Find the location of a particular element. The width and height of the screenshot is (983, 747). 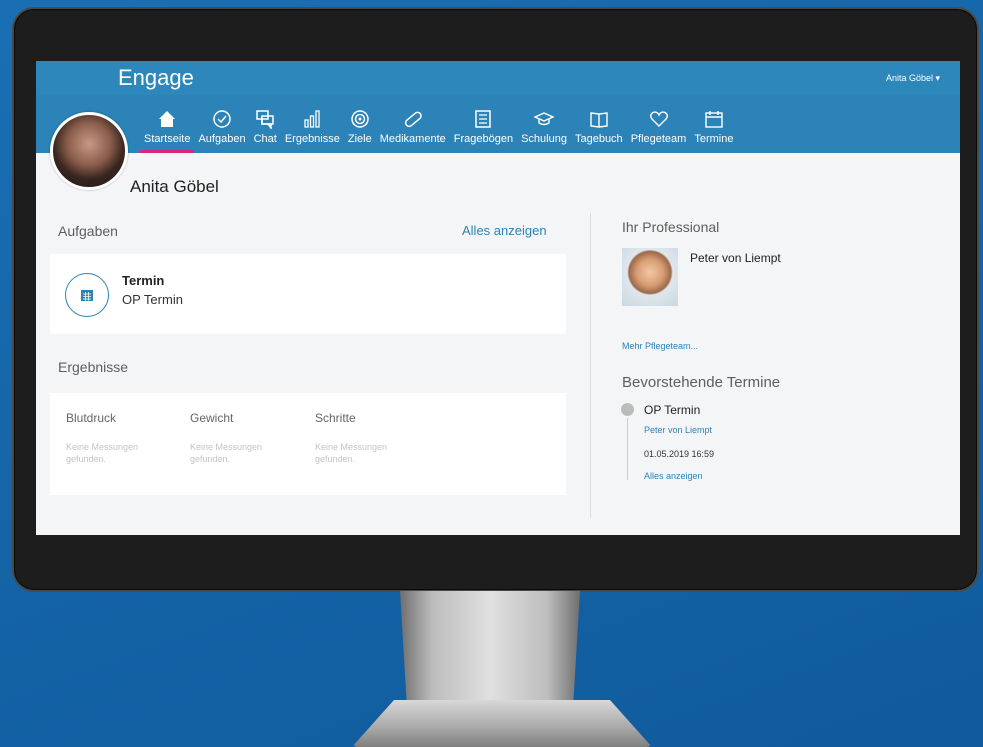

home-icon is located at coordinates (167, 119).